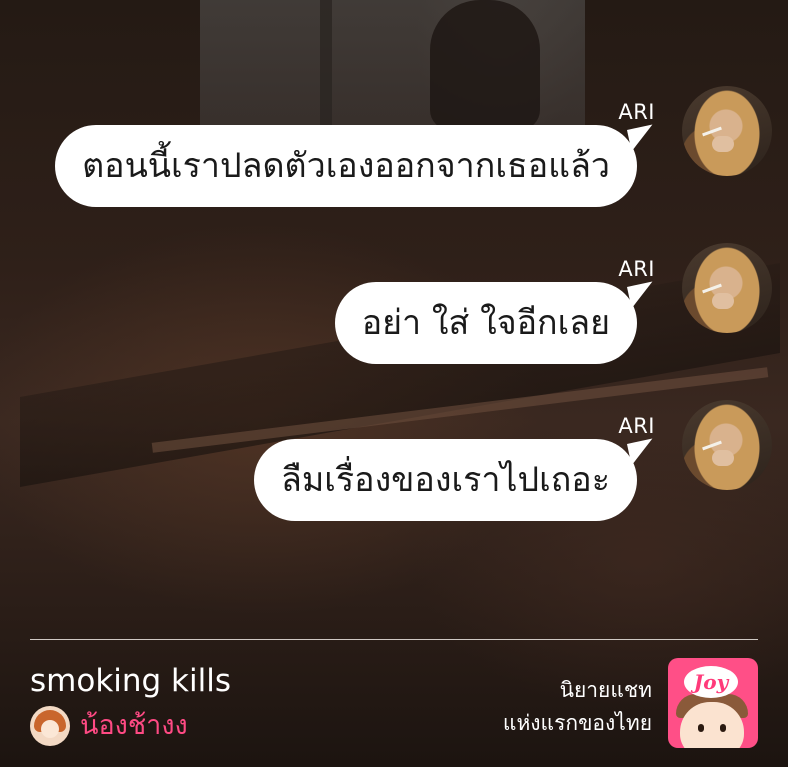  I want to click on story-title: smoking kills, so click(130, 681).